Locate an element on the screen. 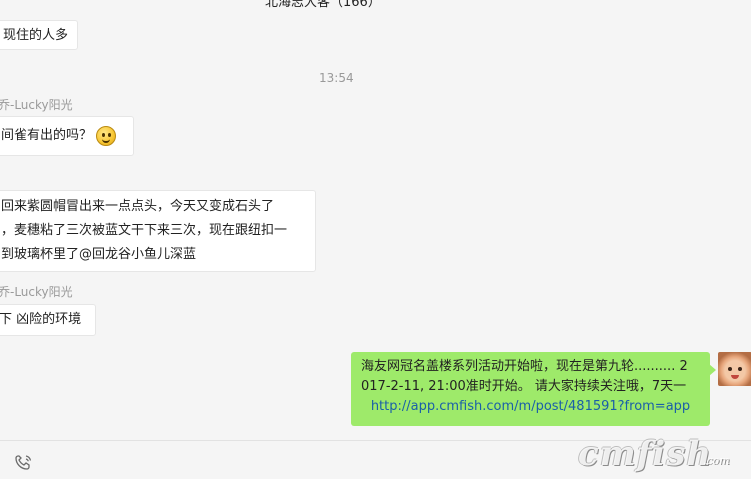 This screenshot has width=751, height=479. message-text-line: ，麦穗粘了三次被蓝文干下来三次，现在跟纽扣一 is located at coordinates (144, 230).